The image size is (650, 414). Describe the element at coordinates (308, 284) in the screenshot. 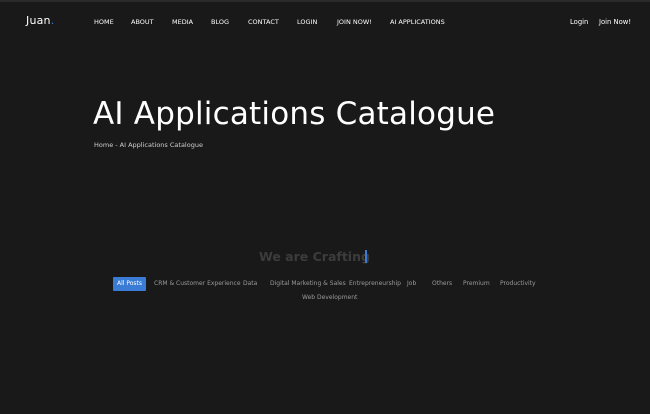

I see `filter-digital-marketing-sales: Digital Marketing & Sales` at that location.